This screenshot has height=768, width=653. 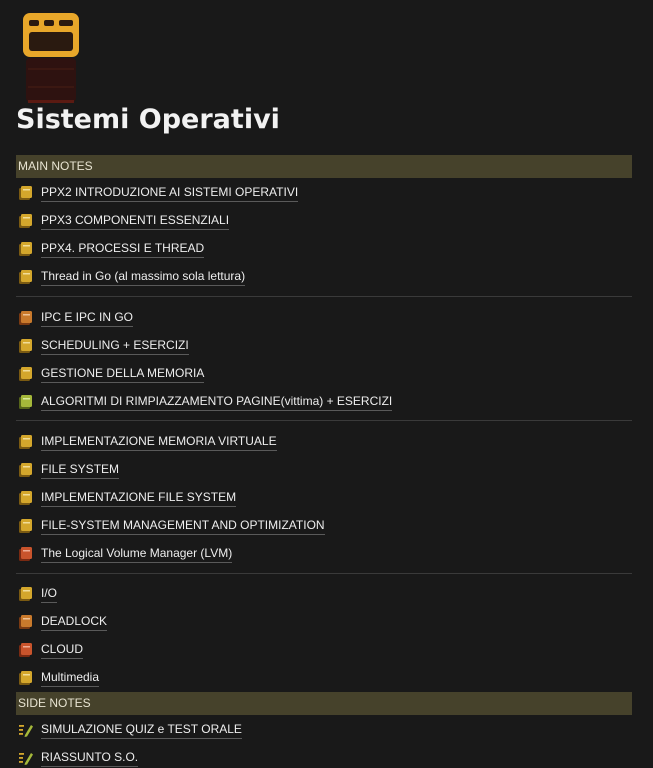 I want to click on note-link: CLOUD, so click(x=51, y=650).